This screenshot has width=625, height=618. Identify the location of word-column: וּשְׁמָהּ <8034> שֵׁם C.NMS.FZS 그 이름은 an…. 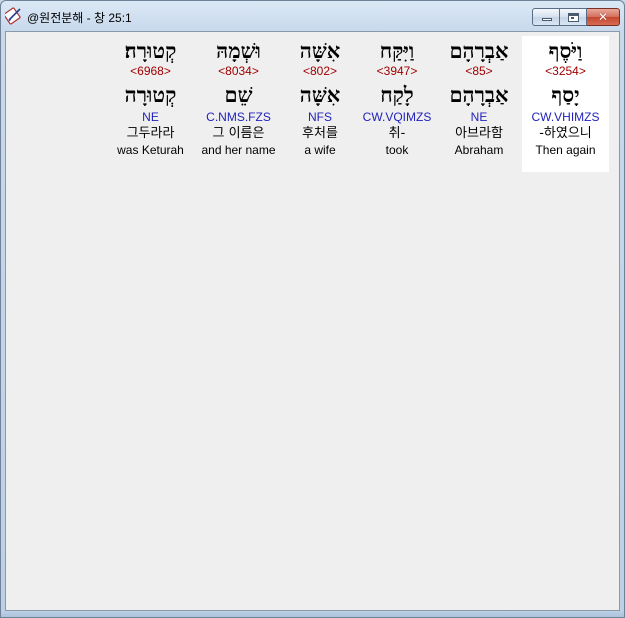
(238, 104).